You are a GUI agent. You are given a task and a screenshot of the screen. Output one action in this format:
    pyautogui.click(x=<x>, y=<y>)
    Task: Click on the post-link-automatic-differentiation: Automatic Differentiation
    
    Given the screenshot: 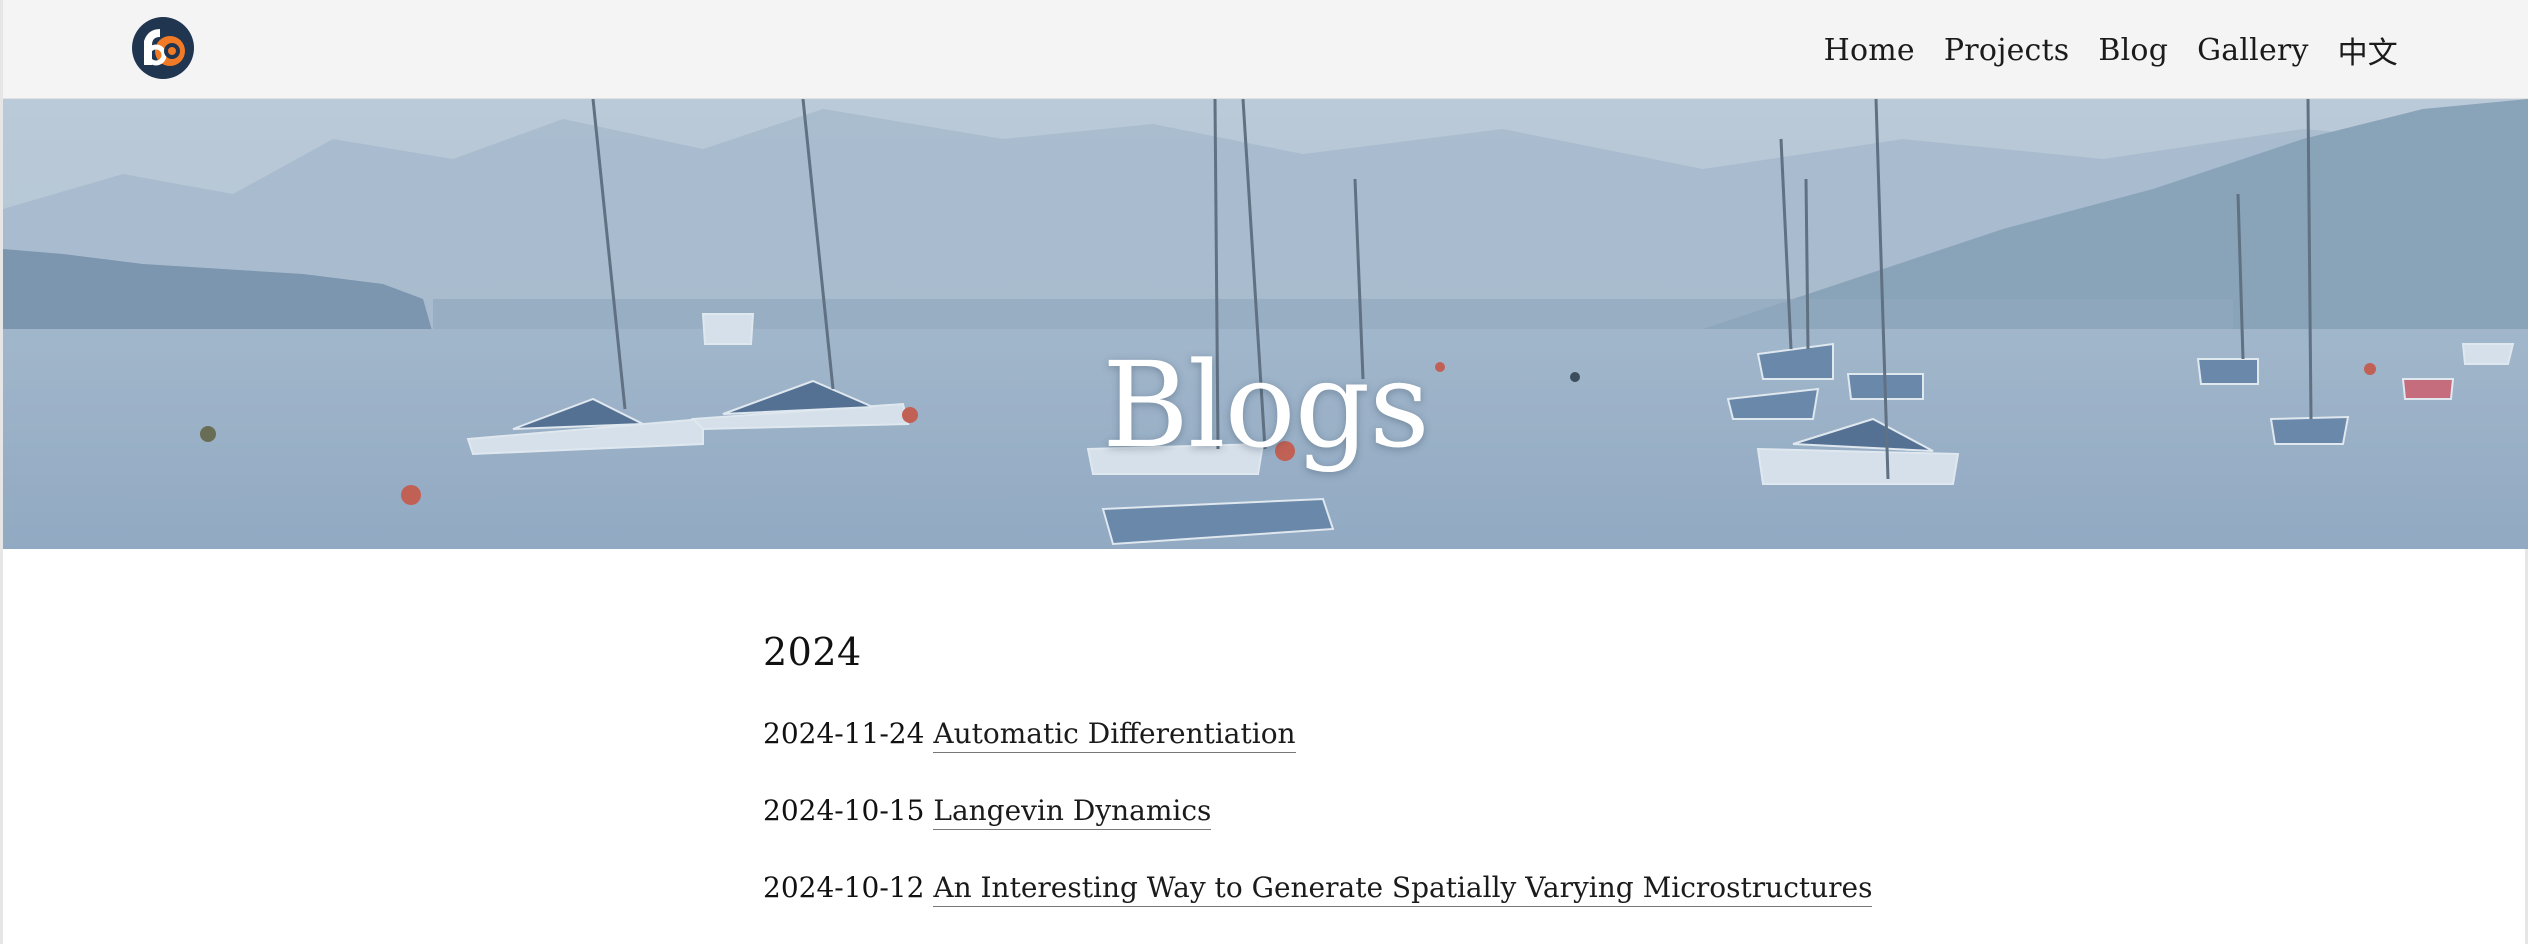 What is the action you would take?
    pyautogui.click(x=1114, y=735)
    